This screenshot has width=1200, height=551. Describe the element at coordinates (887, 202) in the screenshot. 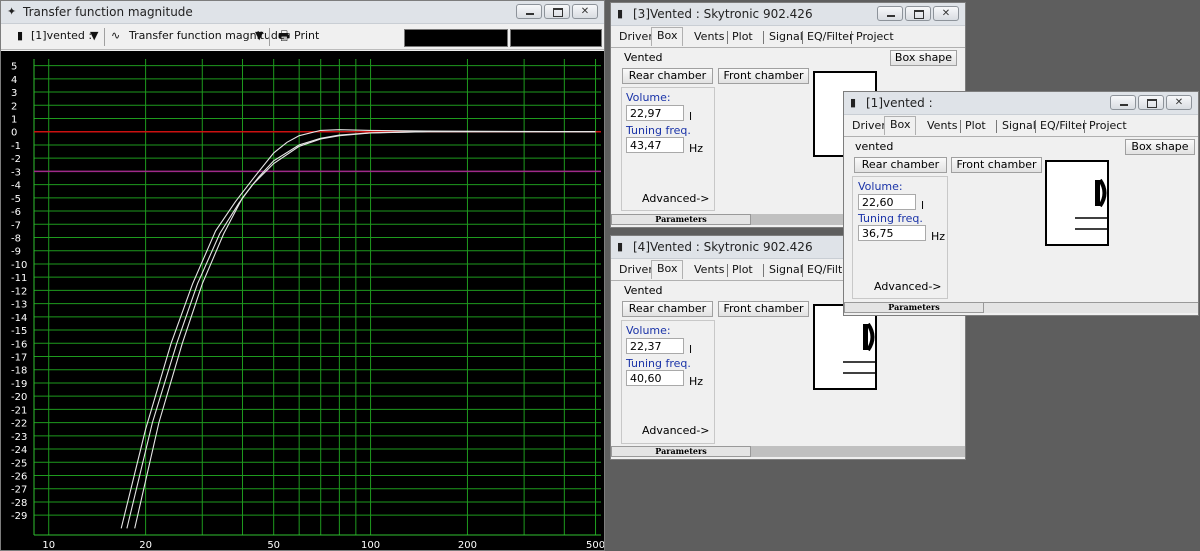

I see `volume-input: 22,60` at that location.